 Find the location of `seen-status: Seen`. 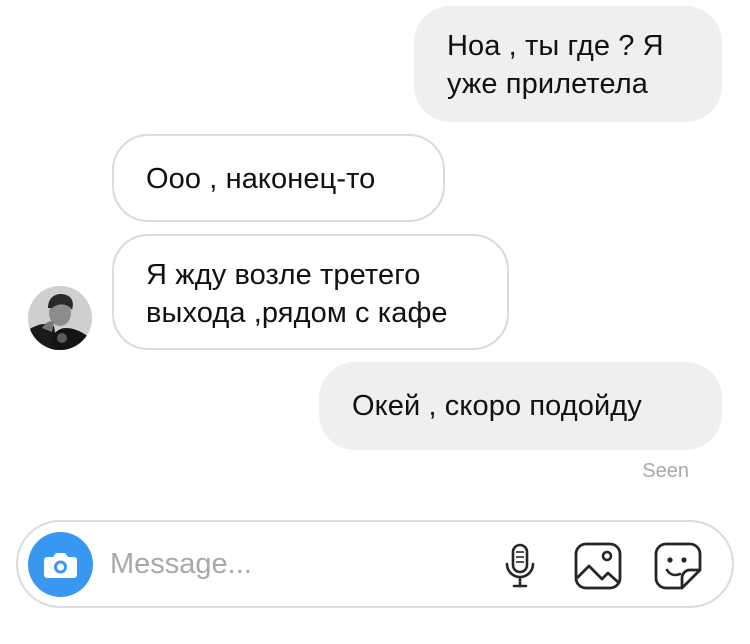

seen-status: Seen is located at coordinates (665, 471).